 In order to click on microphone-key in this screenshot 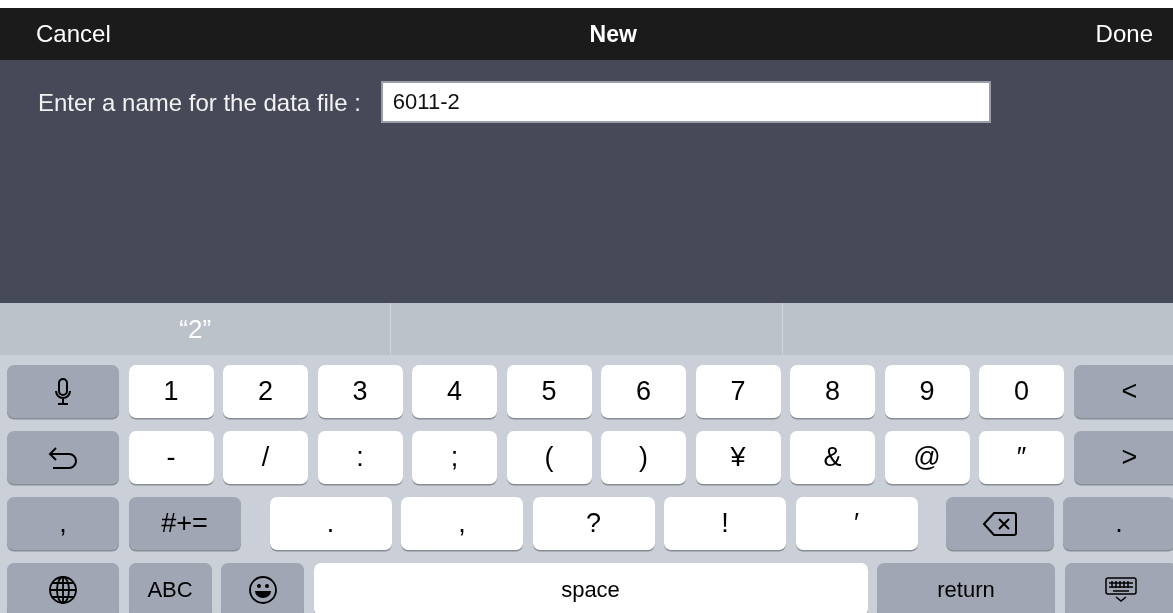, I will do `click(63, 391)`.